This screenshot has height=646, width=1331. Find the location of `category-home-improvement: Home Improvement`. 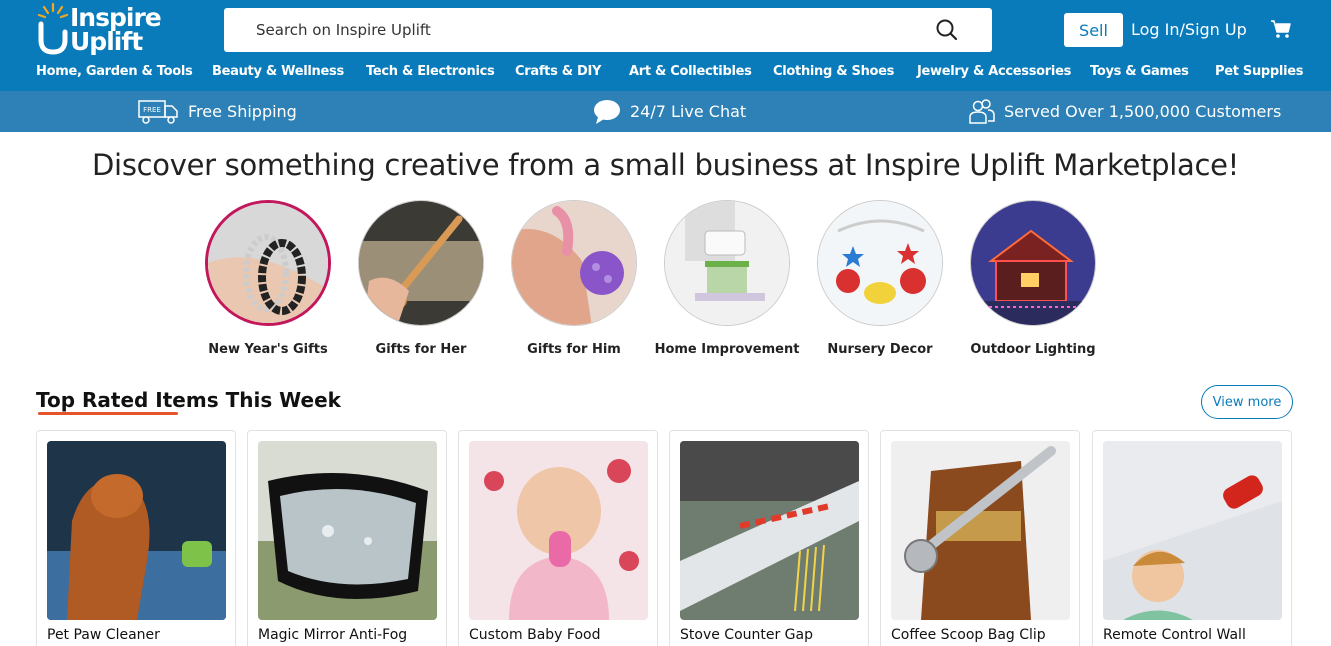

category-home-improvement: Home Improvement is located at coordinates (727, 280).